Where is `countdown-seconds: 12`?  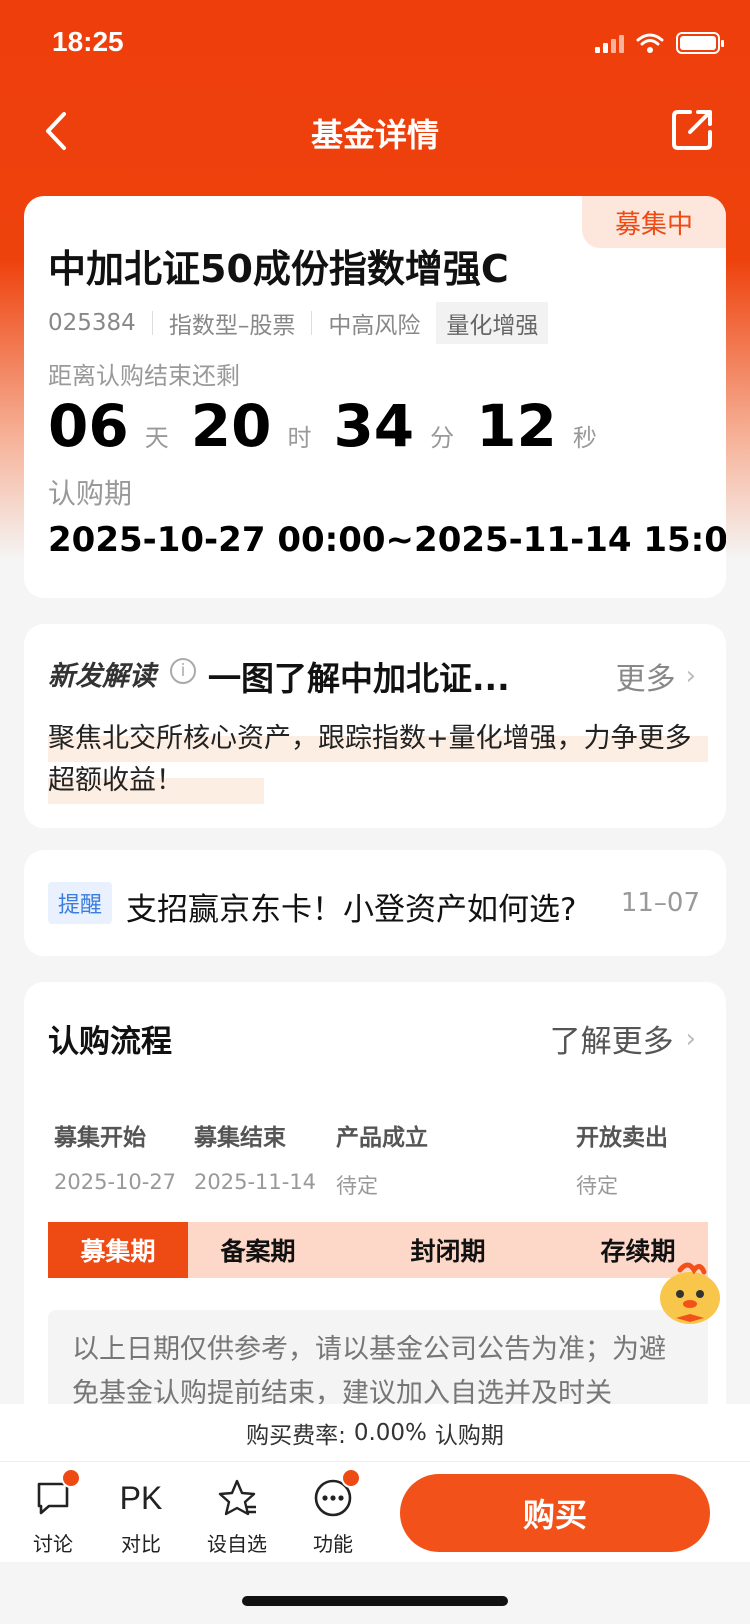
countdown-seconds: 12 is located at coordinates (516, 426).